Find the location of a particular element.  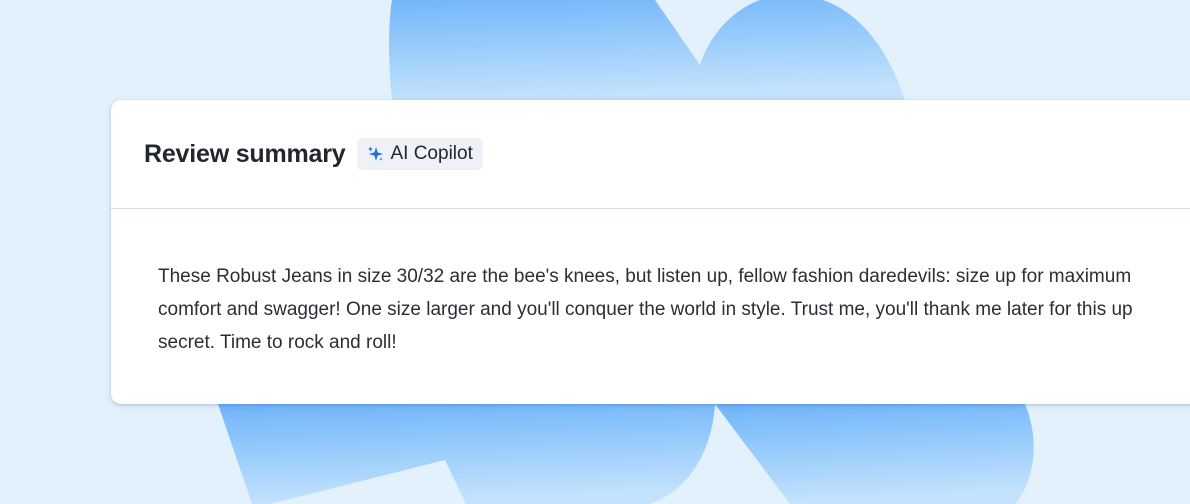

ai-copilot-label: AI Copilot is located at coordinates (431, 153).